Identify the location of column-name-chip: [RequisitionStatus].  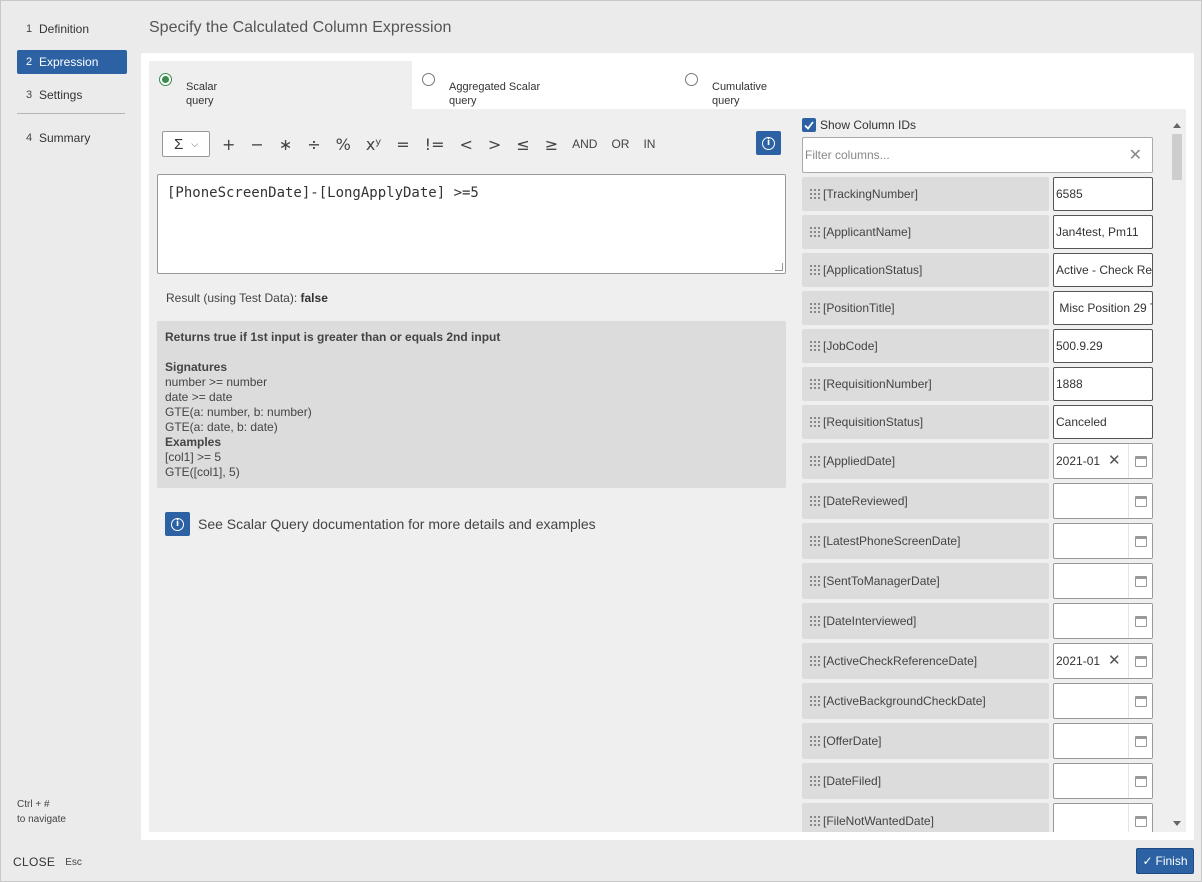
(925, 422).